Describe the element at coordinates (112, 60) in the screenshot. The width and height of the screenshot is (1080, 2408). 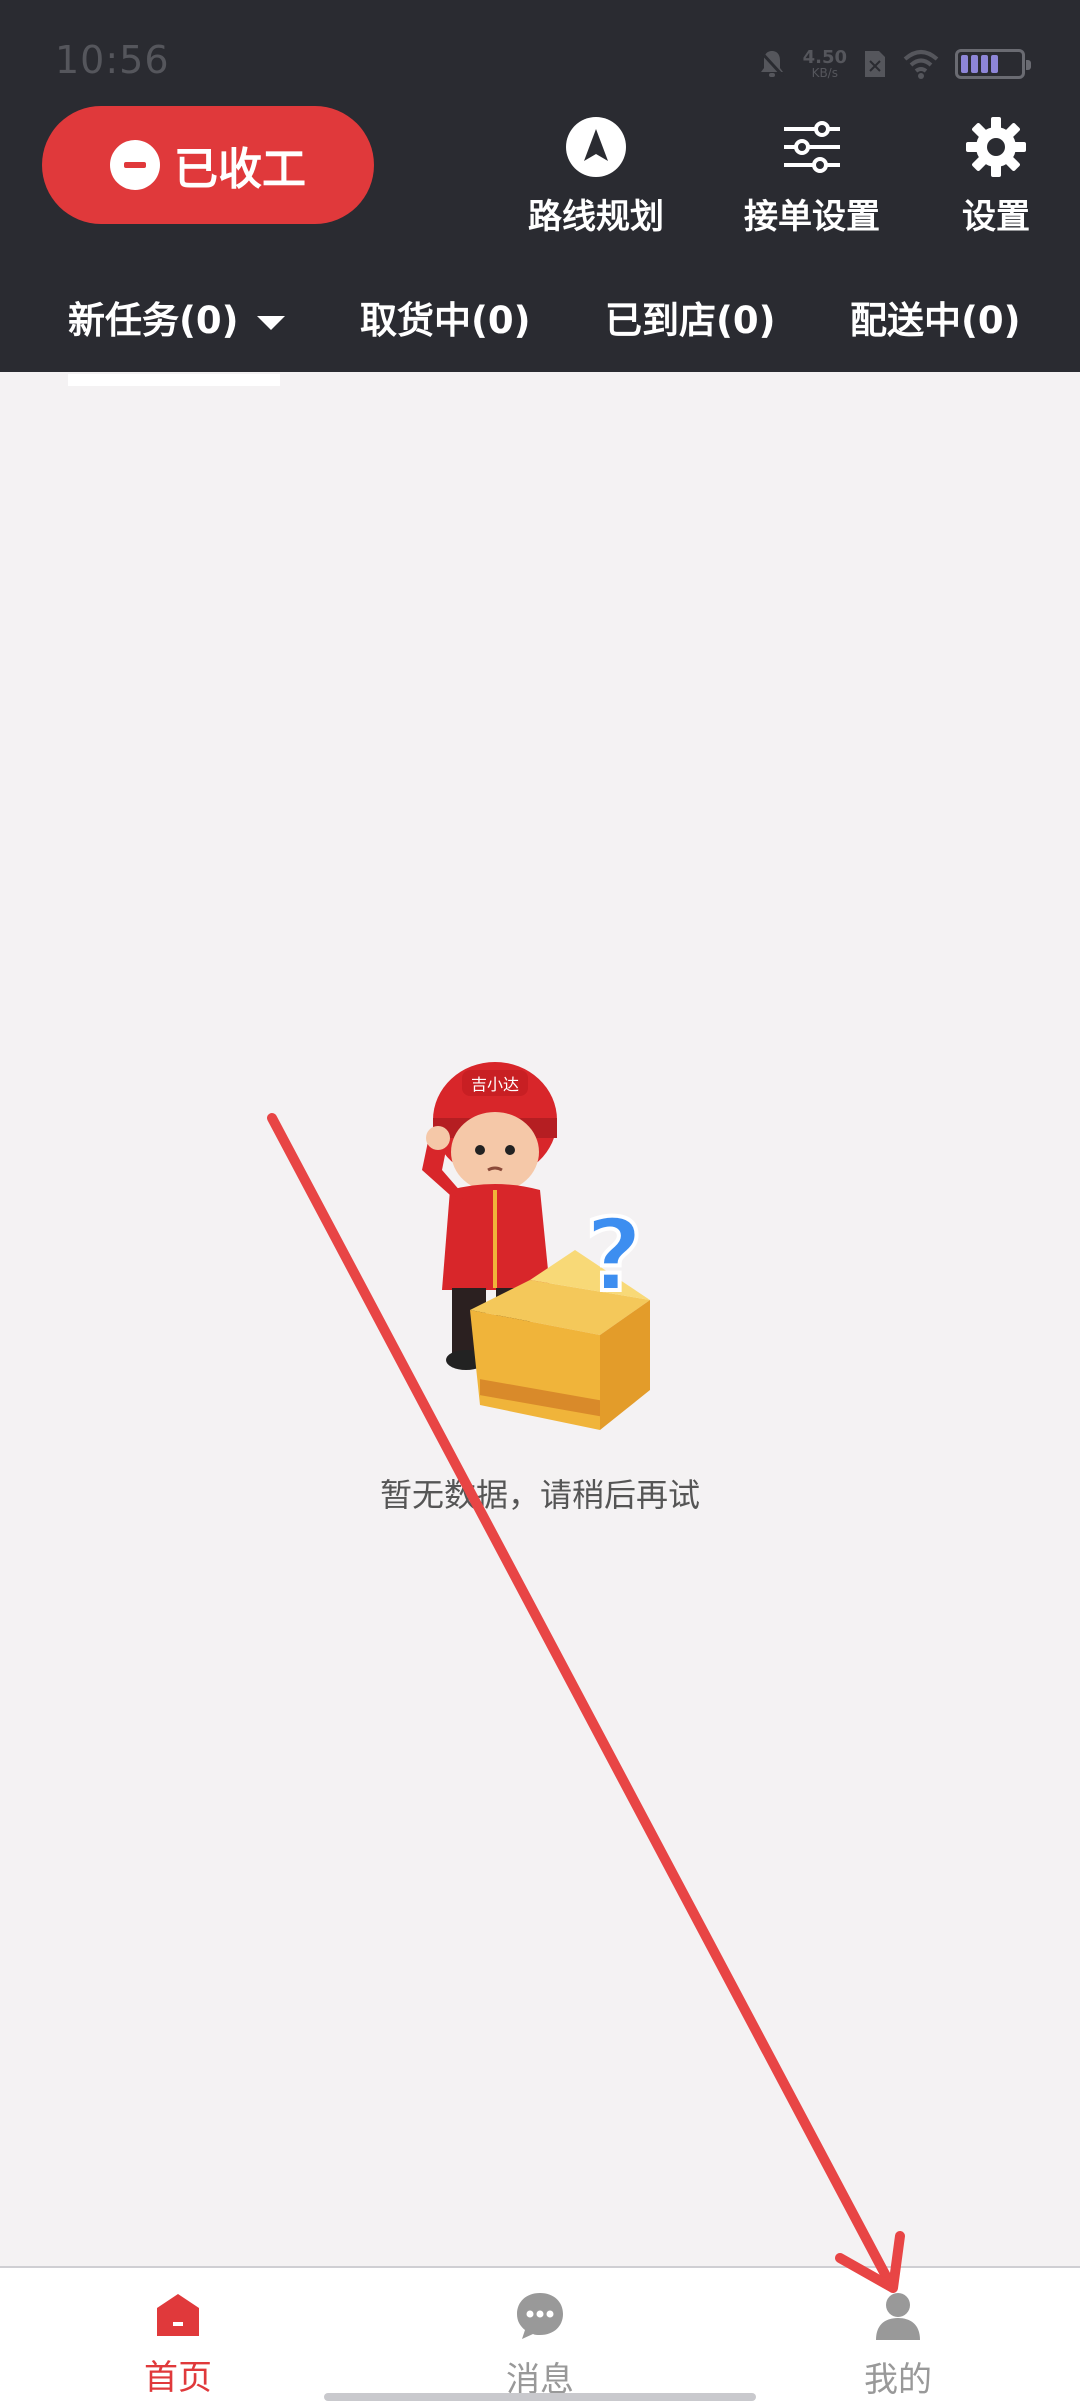
I see `status-time: 10:56` at that location.